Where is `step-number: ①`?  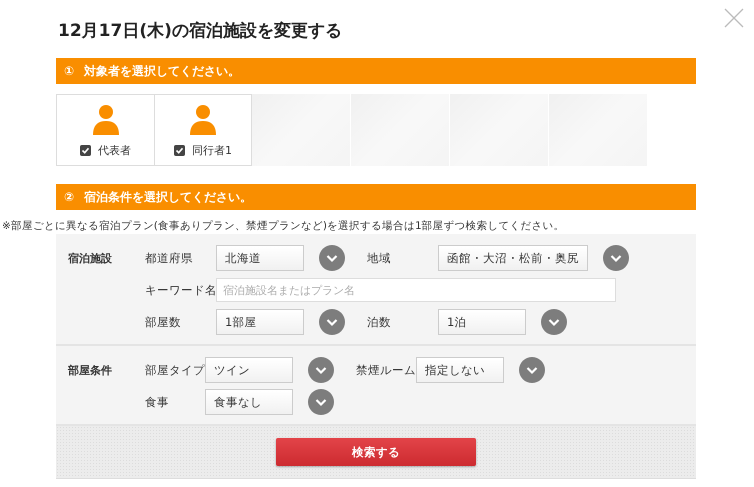 step-number: ① is located at coordinates (69, 71).